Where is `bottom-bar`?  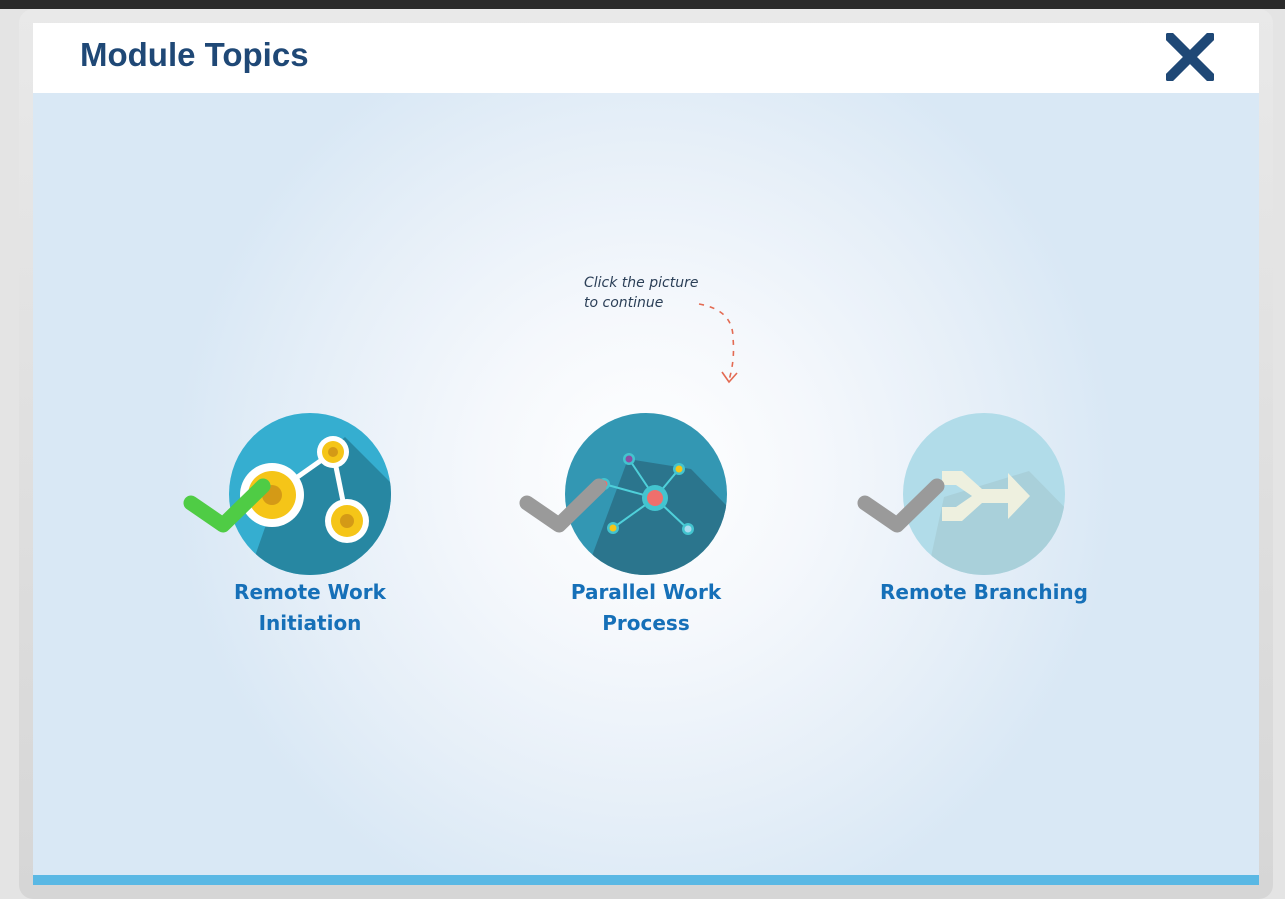
bottom-bar is located at coordinates (646, 880).